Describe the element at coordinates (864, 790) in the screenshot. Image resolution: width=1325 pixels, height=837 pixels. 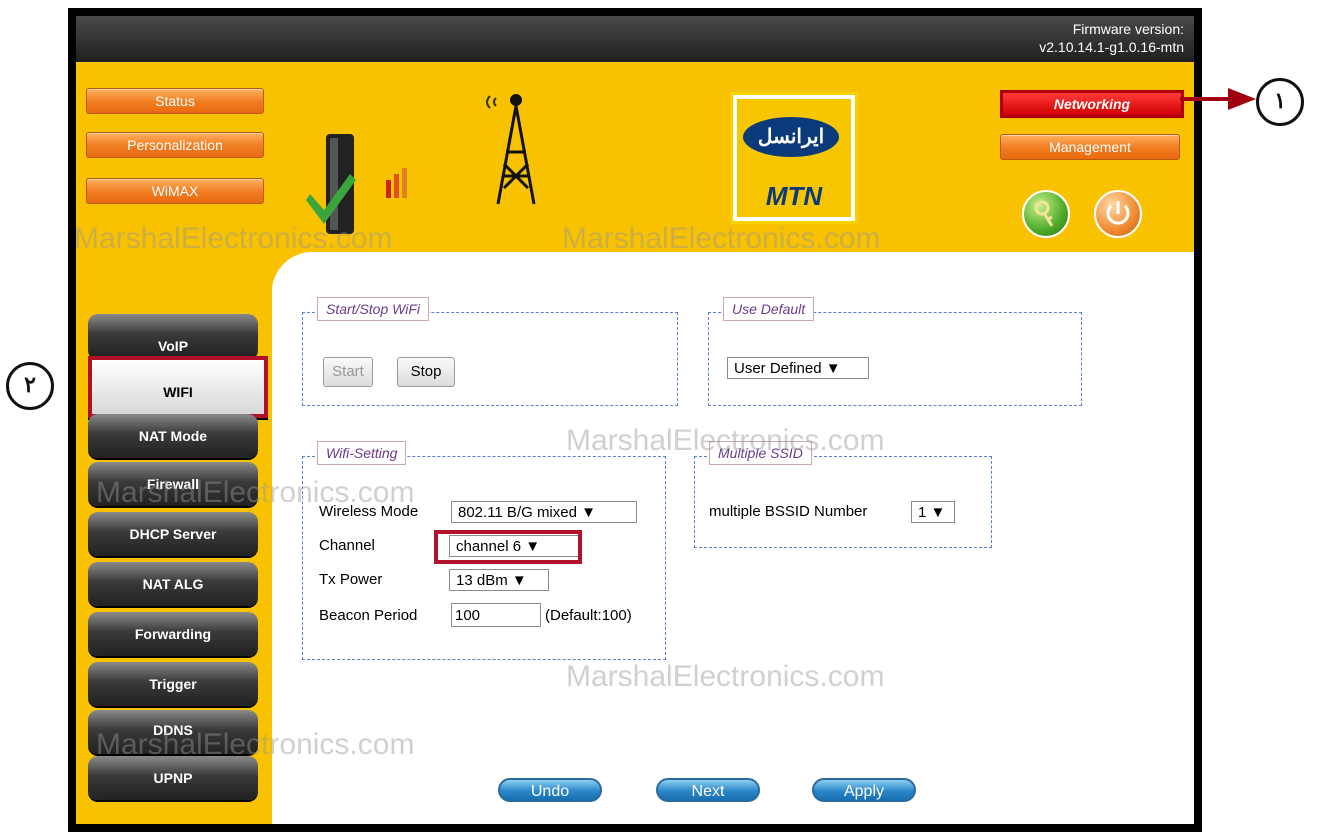
I see `apply-button: Apply` at that location.